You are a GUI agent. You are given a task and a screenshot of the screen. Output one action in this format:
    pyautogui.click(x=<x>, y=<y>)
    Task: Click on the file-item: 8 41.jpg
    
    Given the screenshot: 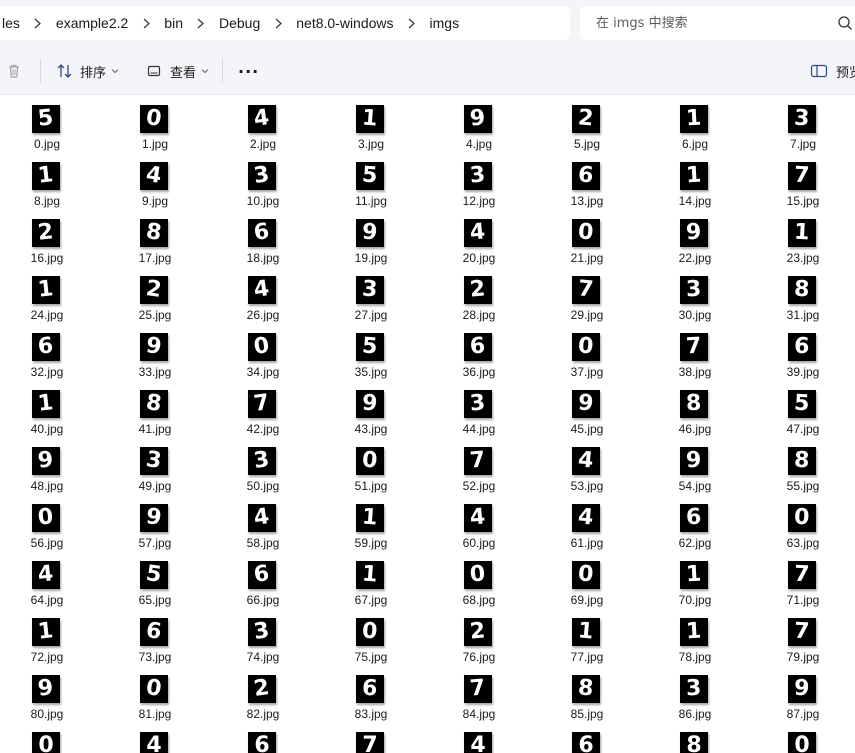 What is the action you would take?
    pyautogui.click(x=155, y=408)
    